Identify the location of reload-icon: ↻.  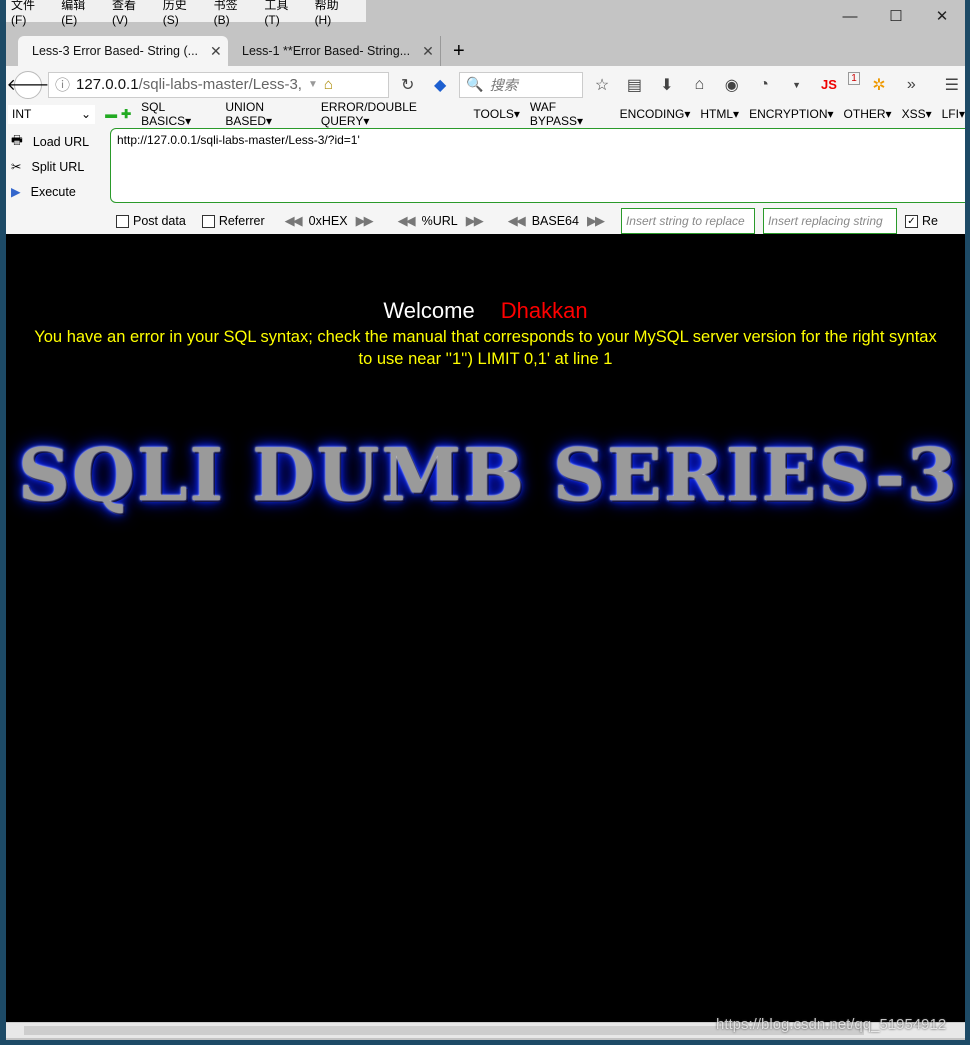
(408, 85).